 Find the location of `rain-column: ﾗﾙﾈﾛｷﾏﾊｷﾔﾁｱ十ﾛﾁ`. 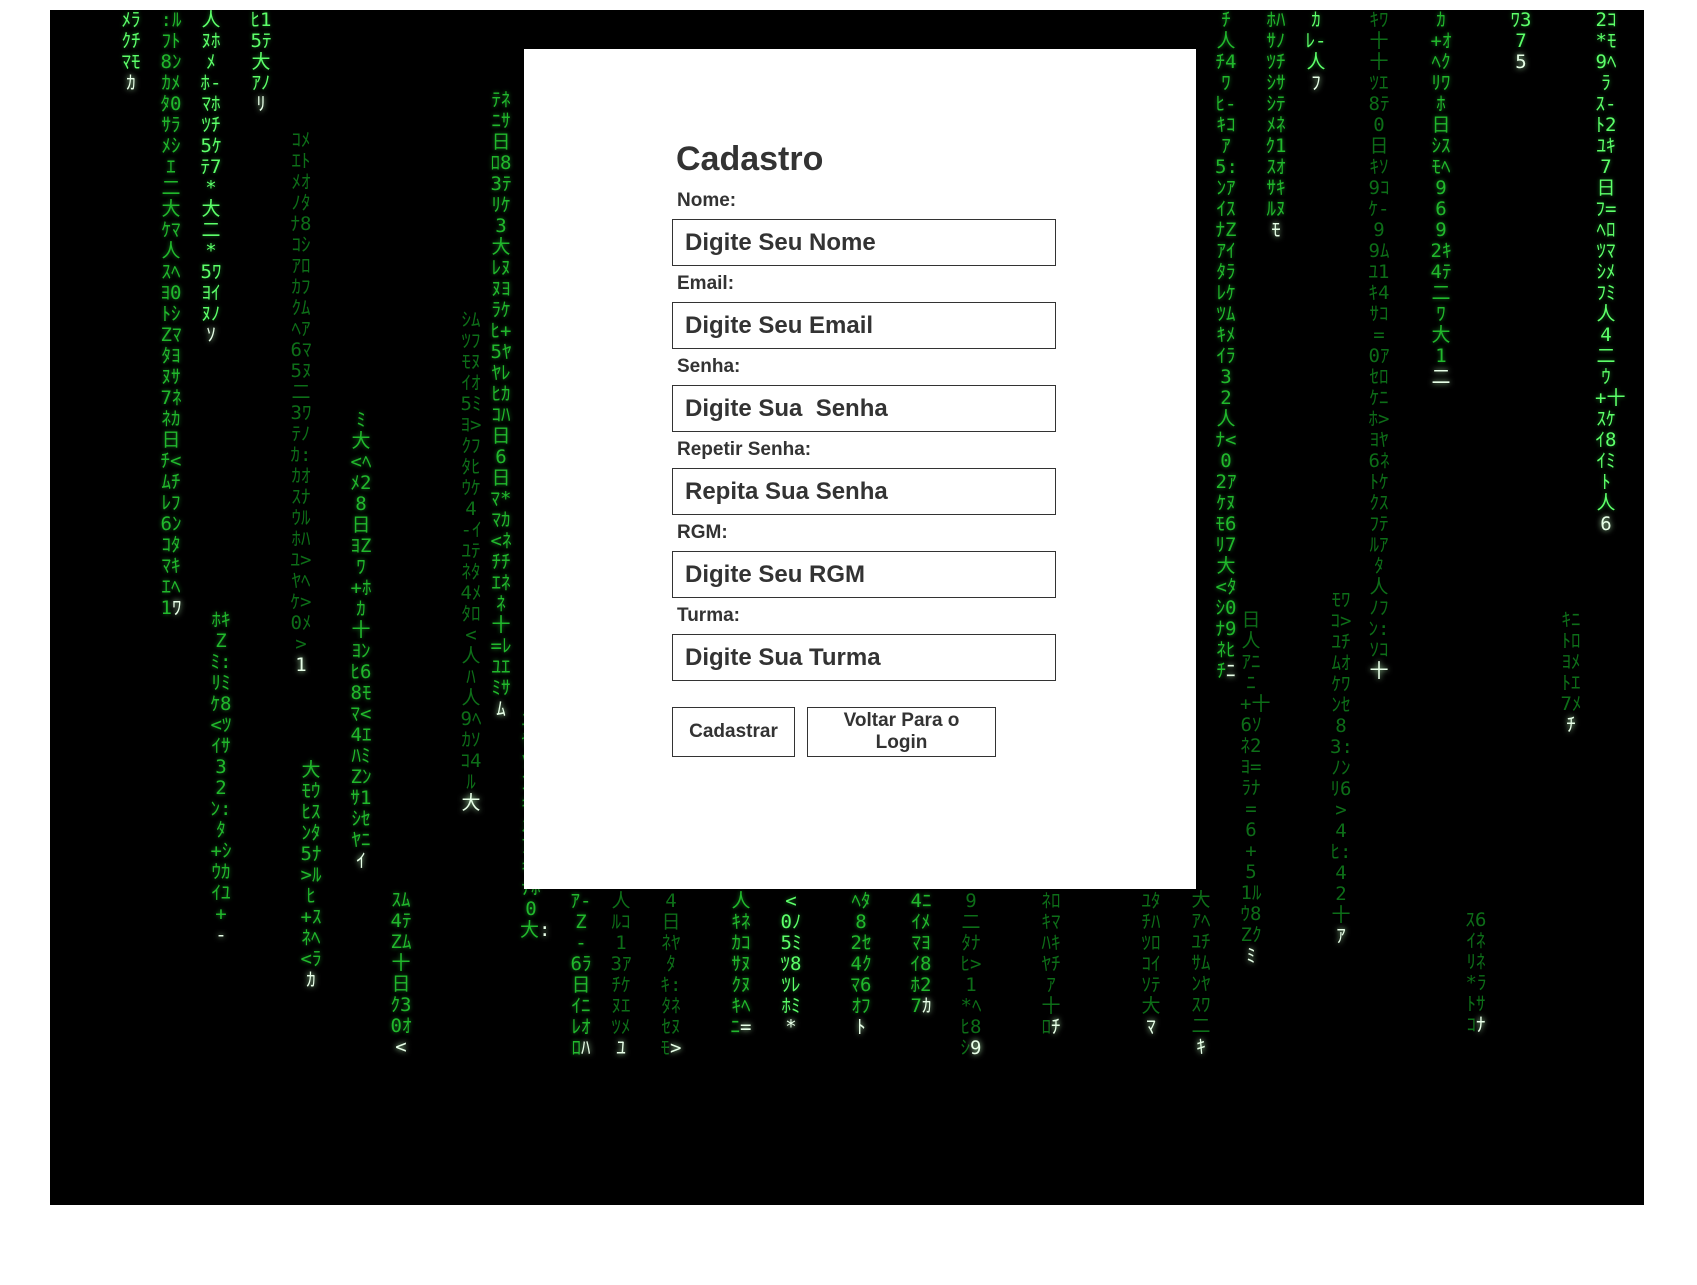

rain-column: ﾗﾙﾈﾛｷﾏﾊｷﾔﾁｱ十ﾛﾁ is located at coordinates (1051, 954).